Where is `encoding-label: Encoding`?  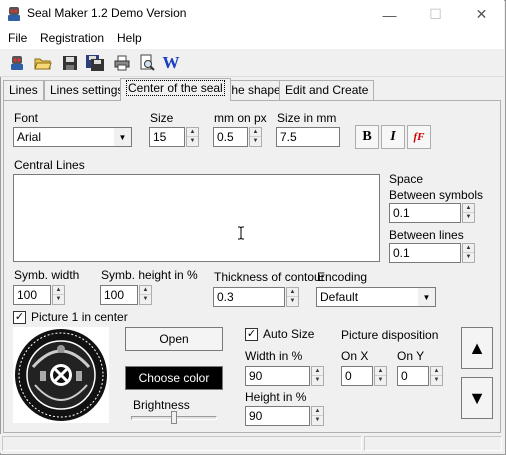
encoding-label: Encoding is located at coordinates (342, 277).